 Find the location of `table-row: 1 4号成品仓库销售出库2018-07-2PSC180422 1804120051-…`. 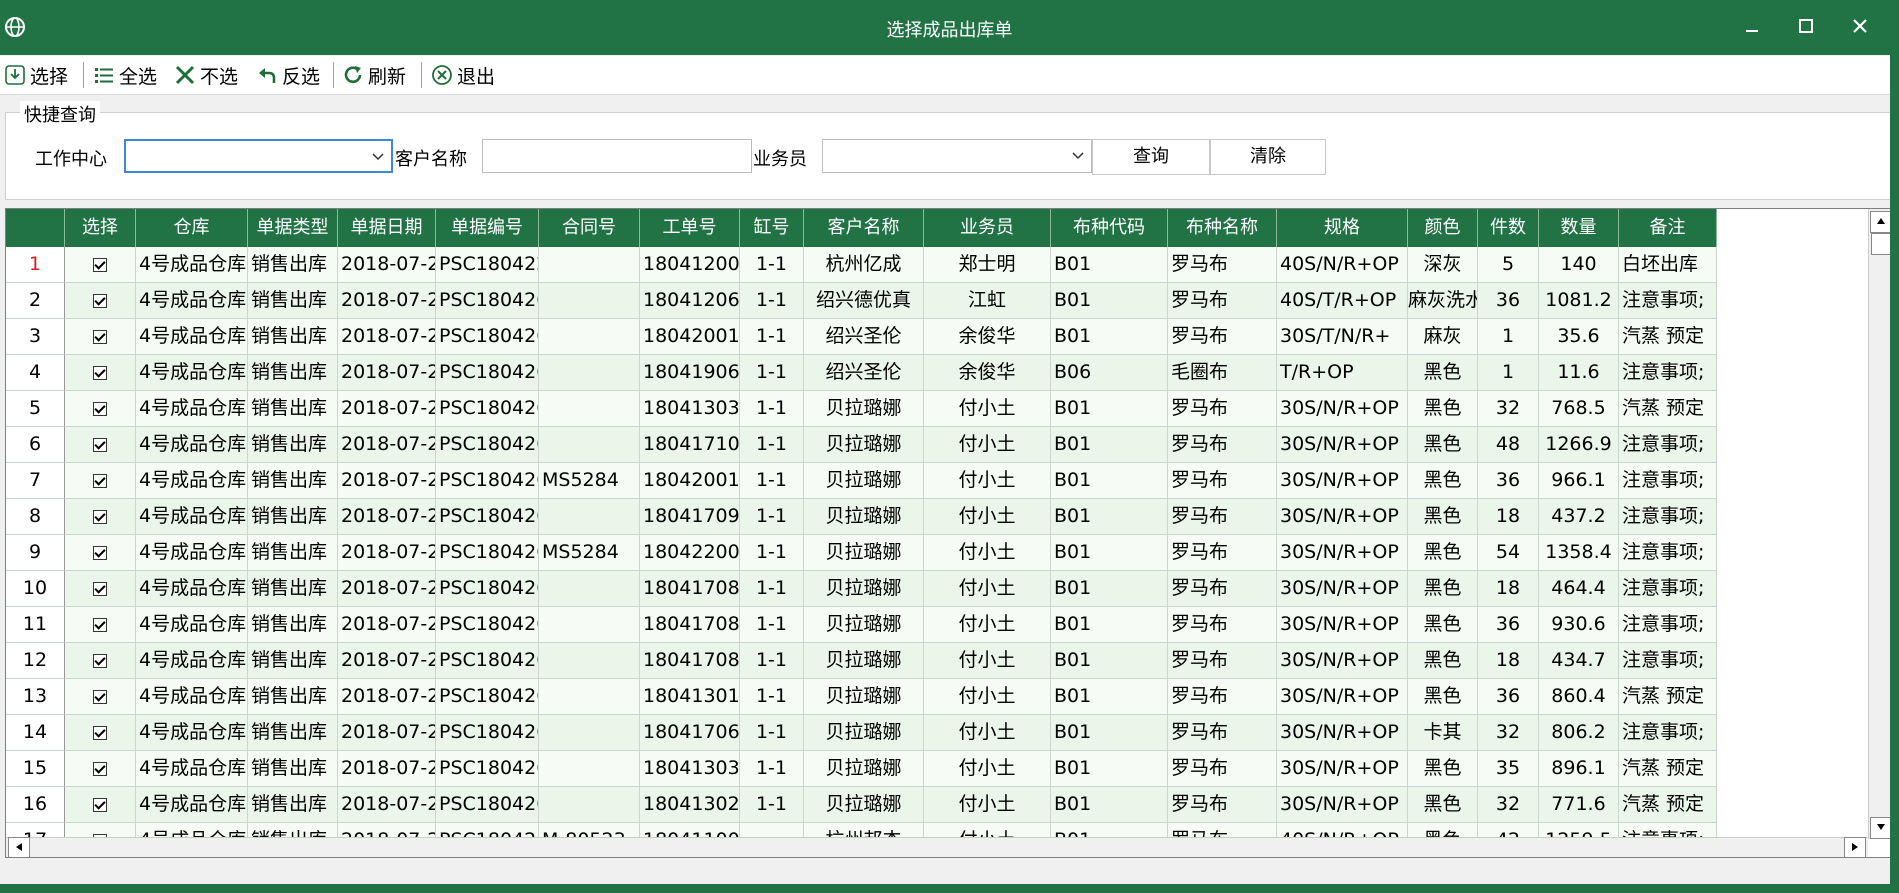

table-row: 1 4号成品仓库销售出库2018-07-2PSC180422 1804120051-… is located at coordinates (861, 265).